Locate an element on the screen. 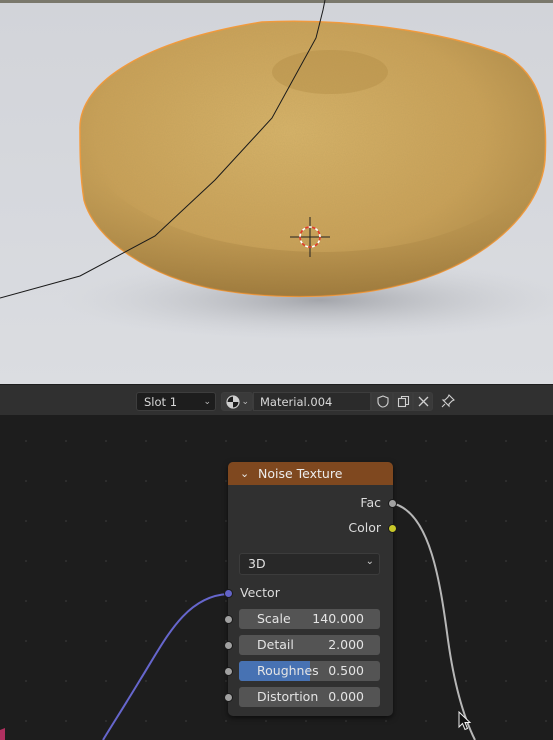 Image resolution: width=553 pixels, height=740 pixels. distortion-value: 0.000 is located at coordinates (346, 696).